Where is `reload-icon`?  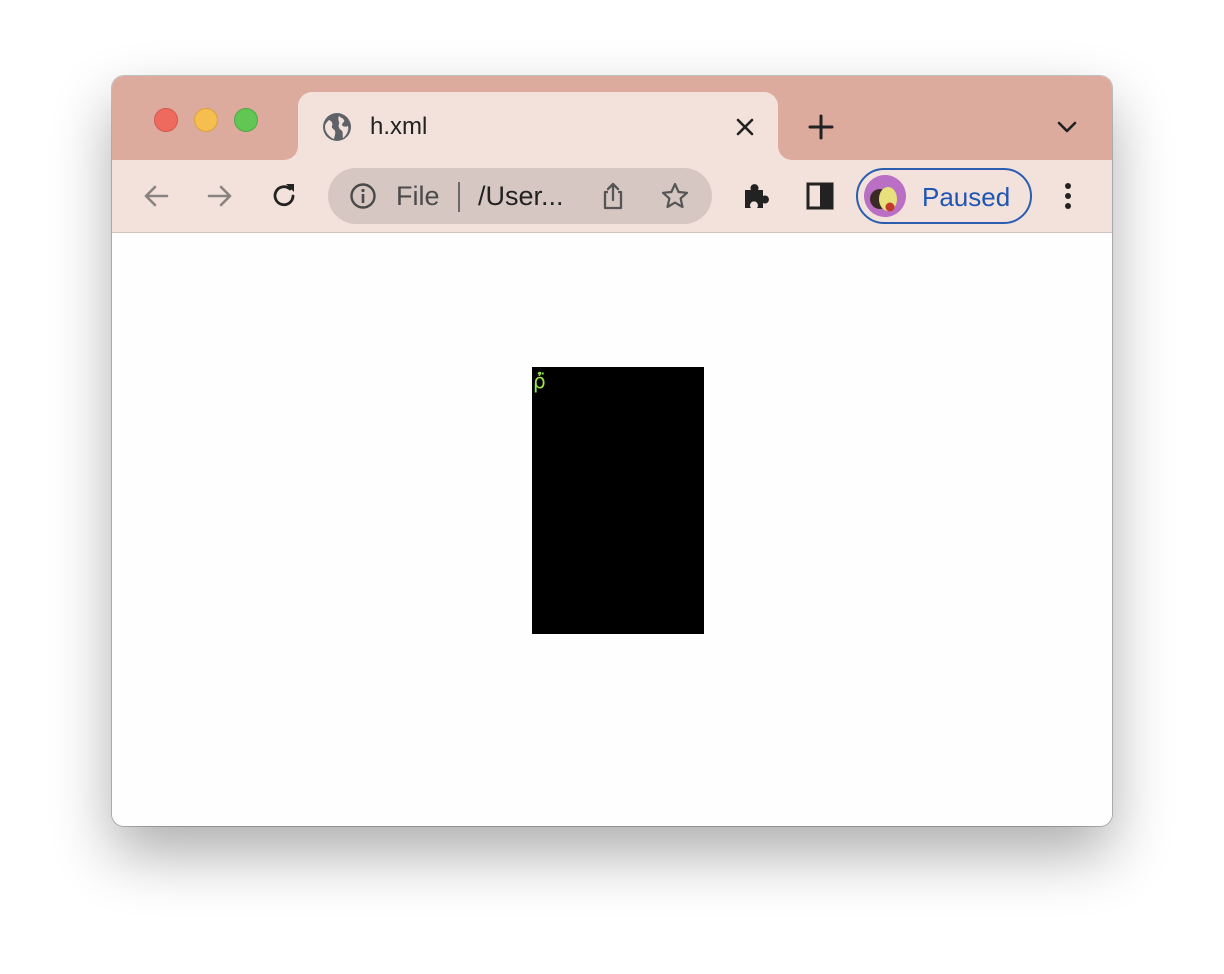
reload-icon is located at coordinates (284, 196).